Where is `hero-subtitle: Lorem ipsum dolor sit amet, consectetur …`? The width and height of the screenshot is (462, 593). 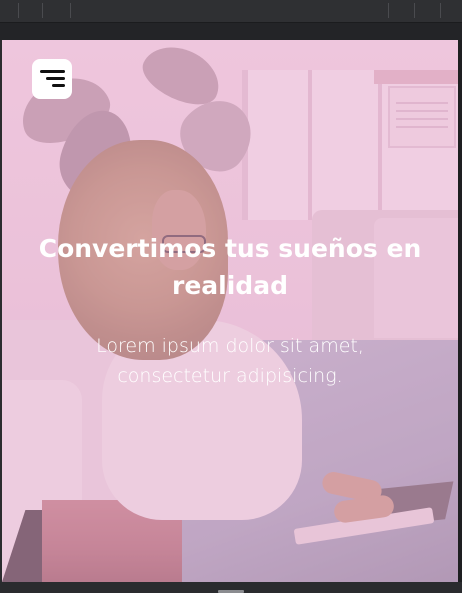 hero-subtitle: Lorem ipsum dolor sit amet, consectetur … is located at coordinates (230, 361).